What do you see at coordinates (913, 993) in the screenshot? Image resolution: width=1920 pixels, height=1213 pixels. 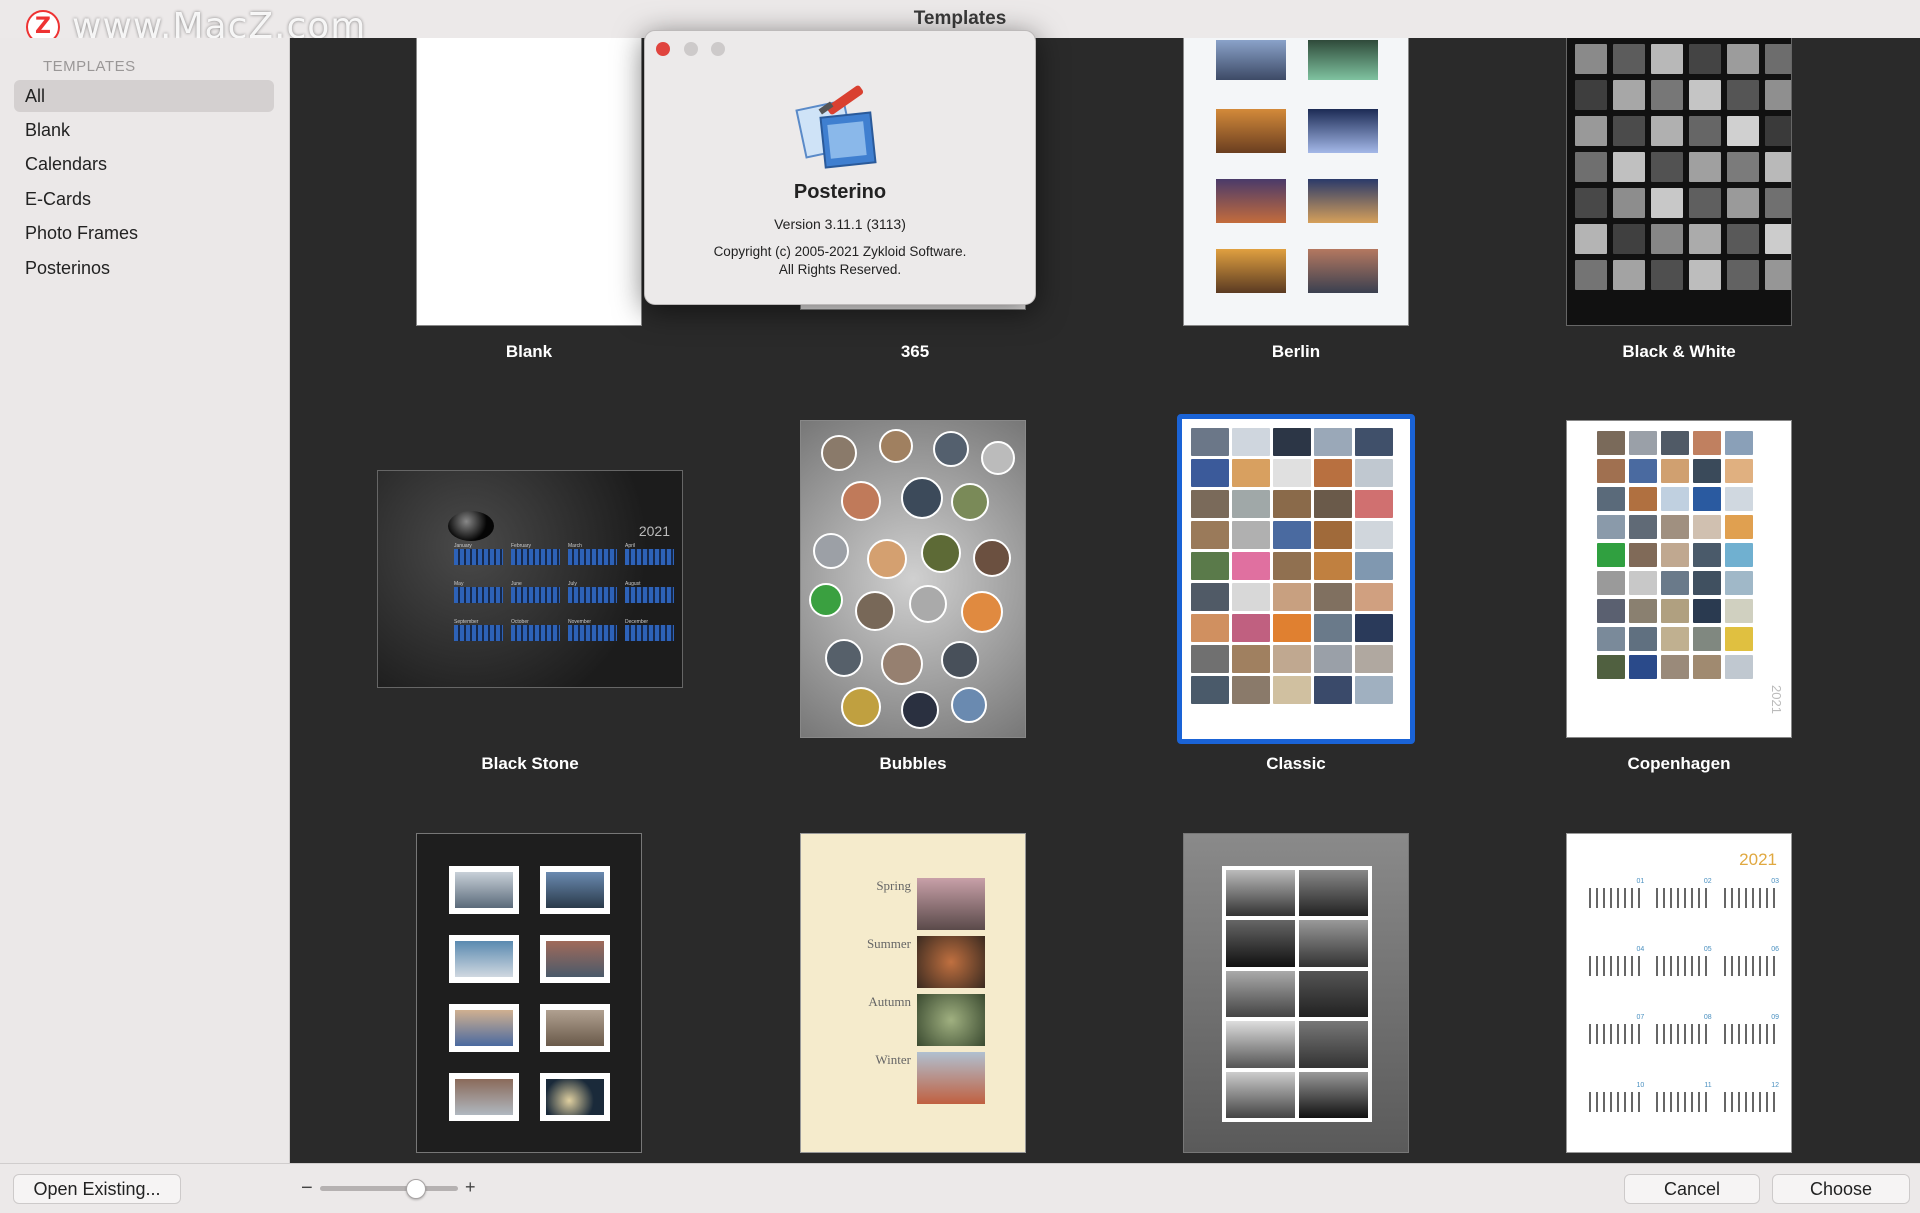 I see `template-thumbnail: Spring Summer Autumn Winter` at bounding box center [913, 993].